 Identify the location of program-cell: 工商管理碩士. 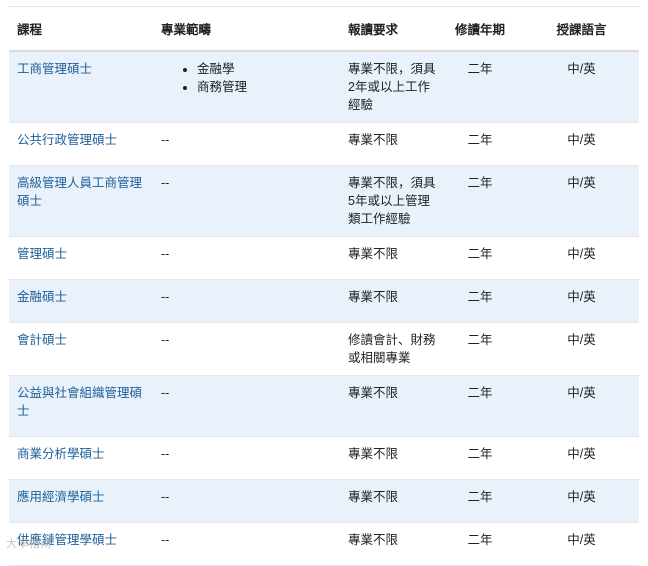
(81, 87).